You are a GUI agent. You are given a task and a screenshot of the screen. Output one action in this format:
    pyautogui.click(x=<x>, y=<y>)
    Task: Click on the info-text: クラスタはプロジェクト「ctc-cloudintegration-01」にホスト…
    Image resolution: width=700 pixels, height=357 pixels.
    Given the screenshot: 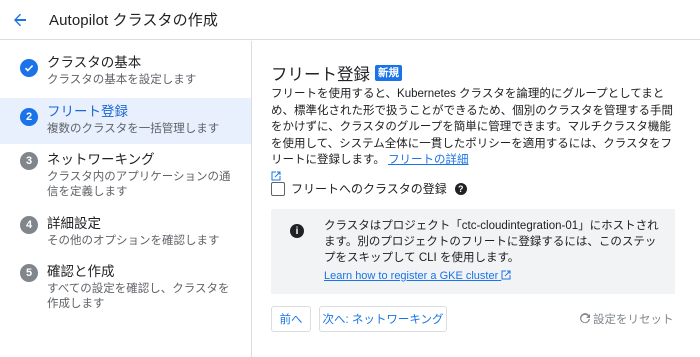 What is the action you would take?
    pyautogui.click(x=491, y=242)
    